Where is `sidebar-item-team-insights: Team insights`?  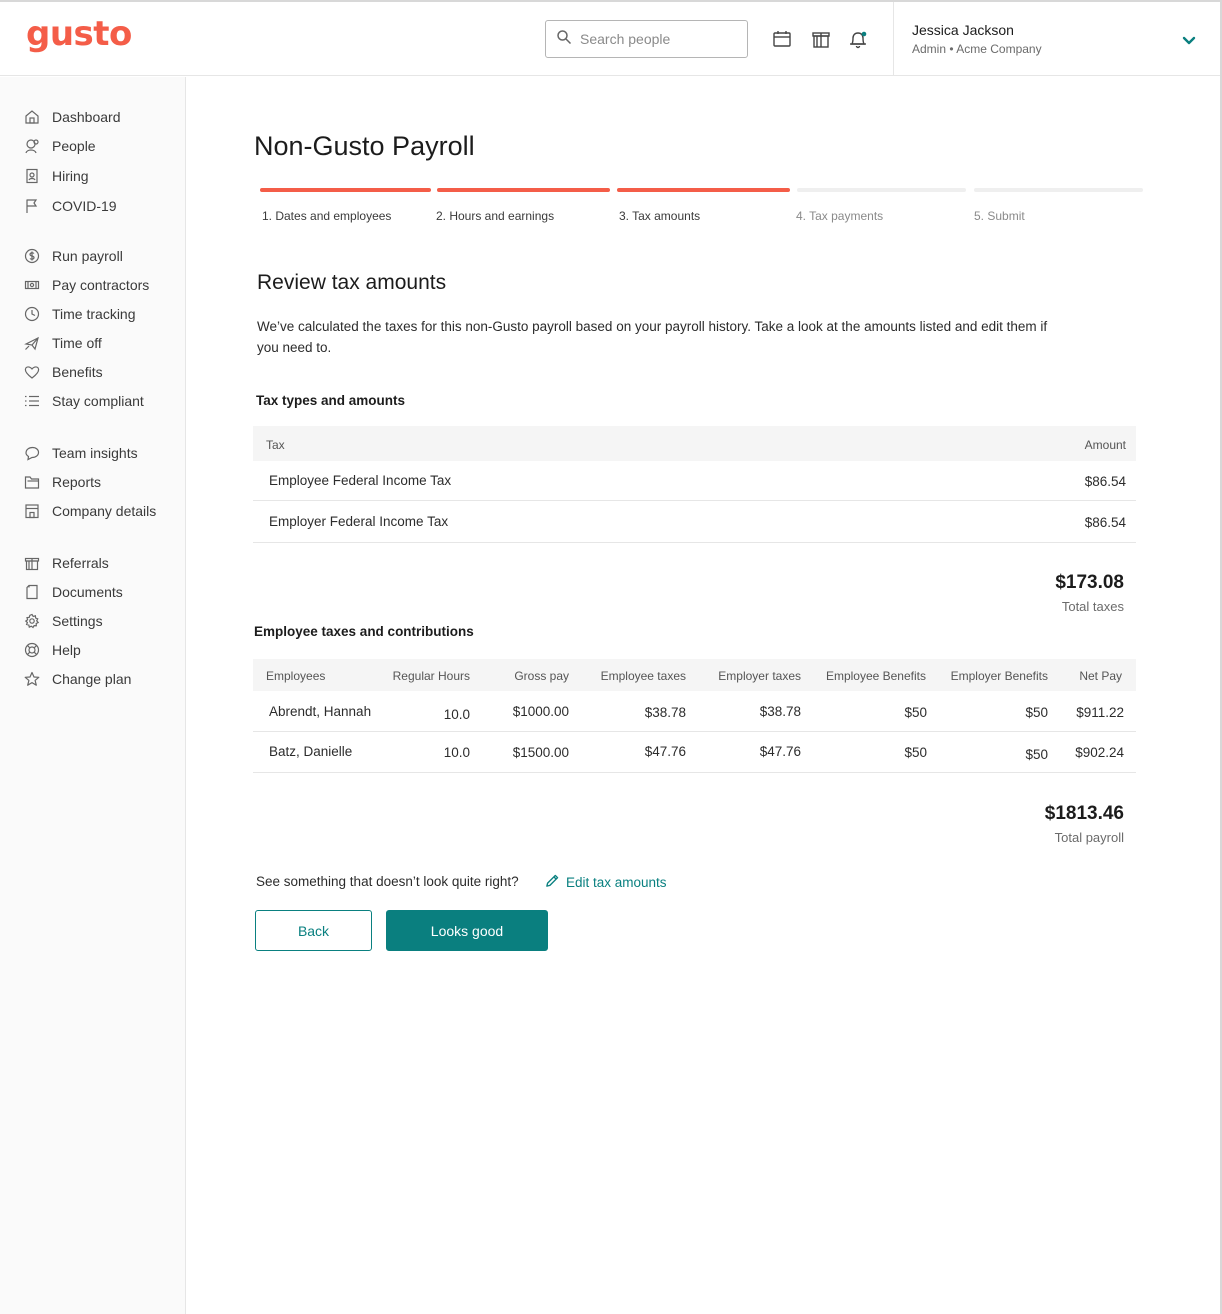
sidebar-item-team-insights: Team insights is located at coordinates (81, 453).